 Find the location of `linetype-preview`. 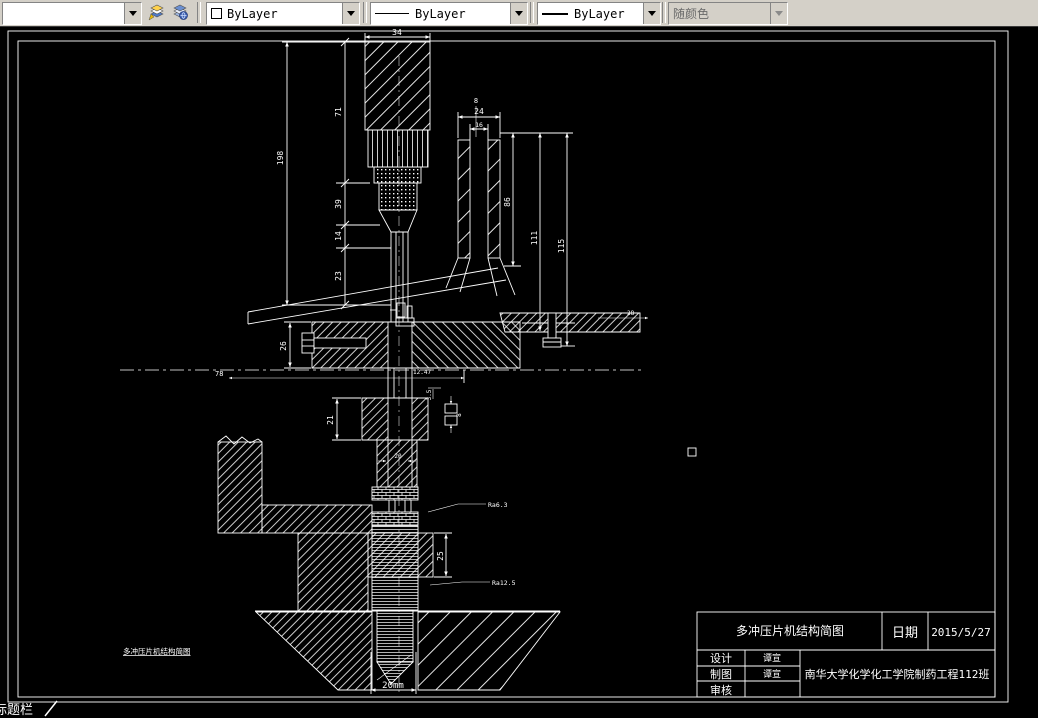

linetype-preview is located at coordinates (392, 13).